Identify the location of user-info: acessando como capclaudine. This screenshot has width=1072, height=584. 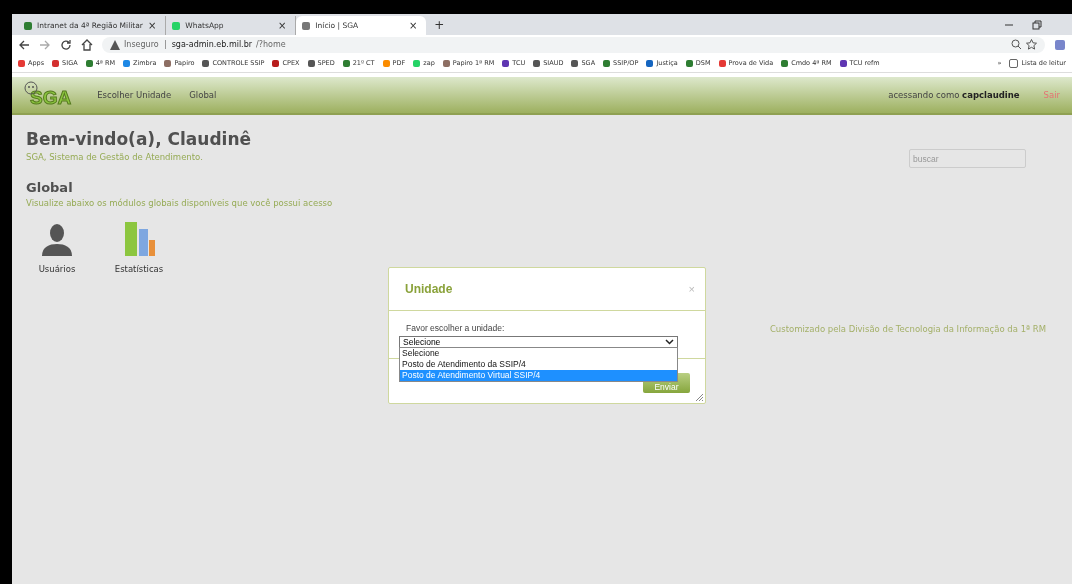
(954, 95).